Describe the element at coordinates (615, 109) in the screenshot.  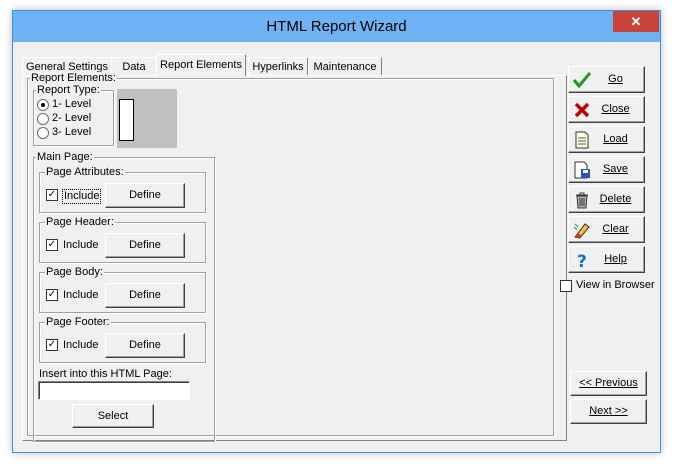
I see `close-label: Close` at that location.